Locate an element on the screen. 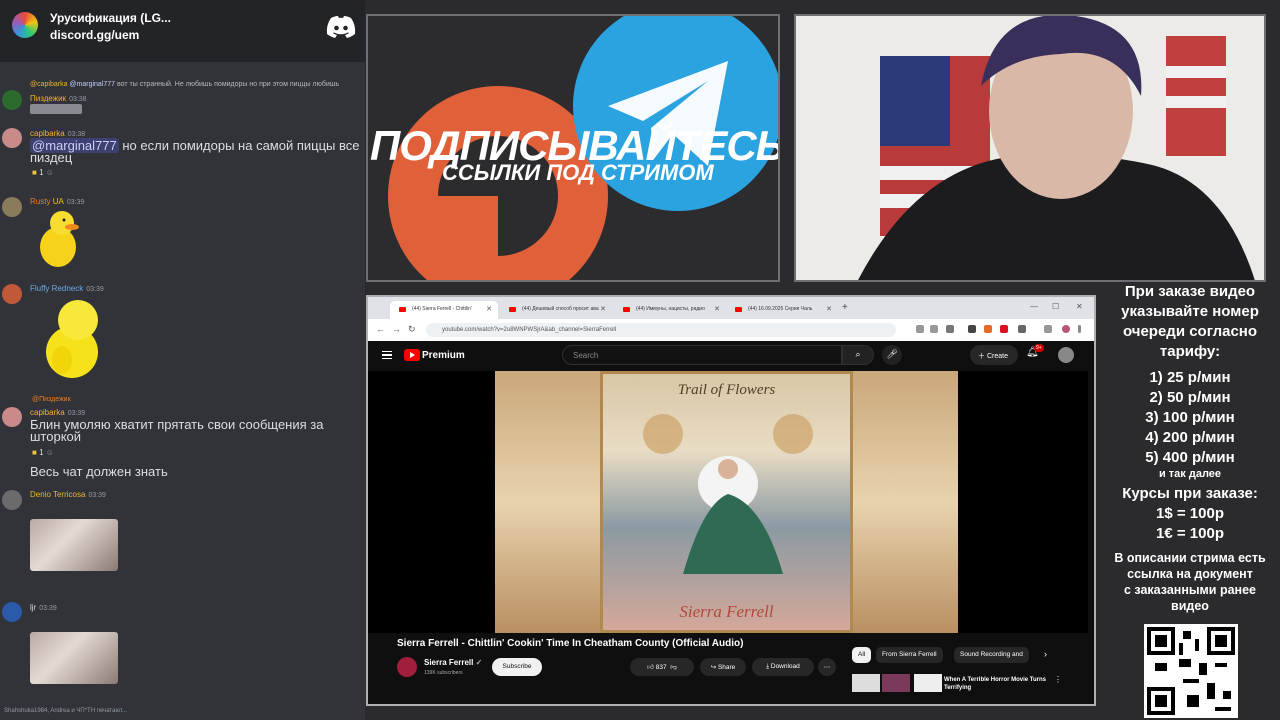  message-text: шторкой is located at coordinates (56, 436).